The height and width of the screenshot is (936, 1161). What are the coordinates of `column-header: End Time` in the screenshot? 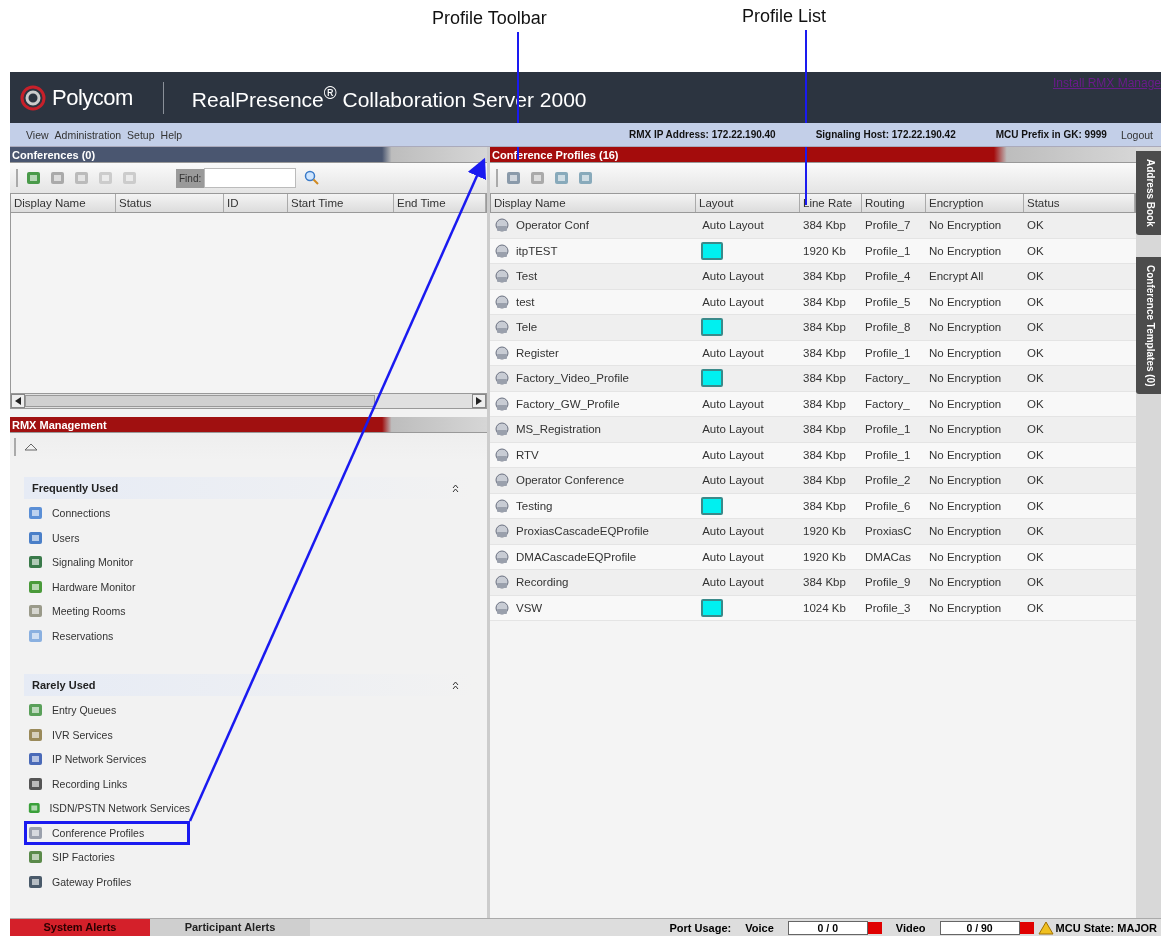 It's located at (440, 203).